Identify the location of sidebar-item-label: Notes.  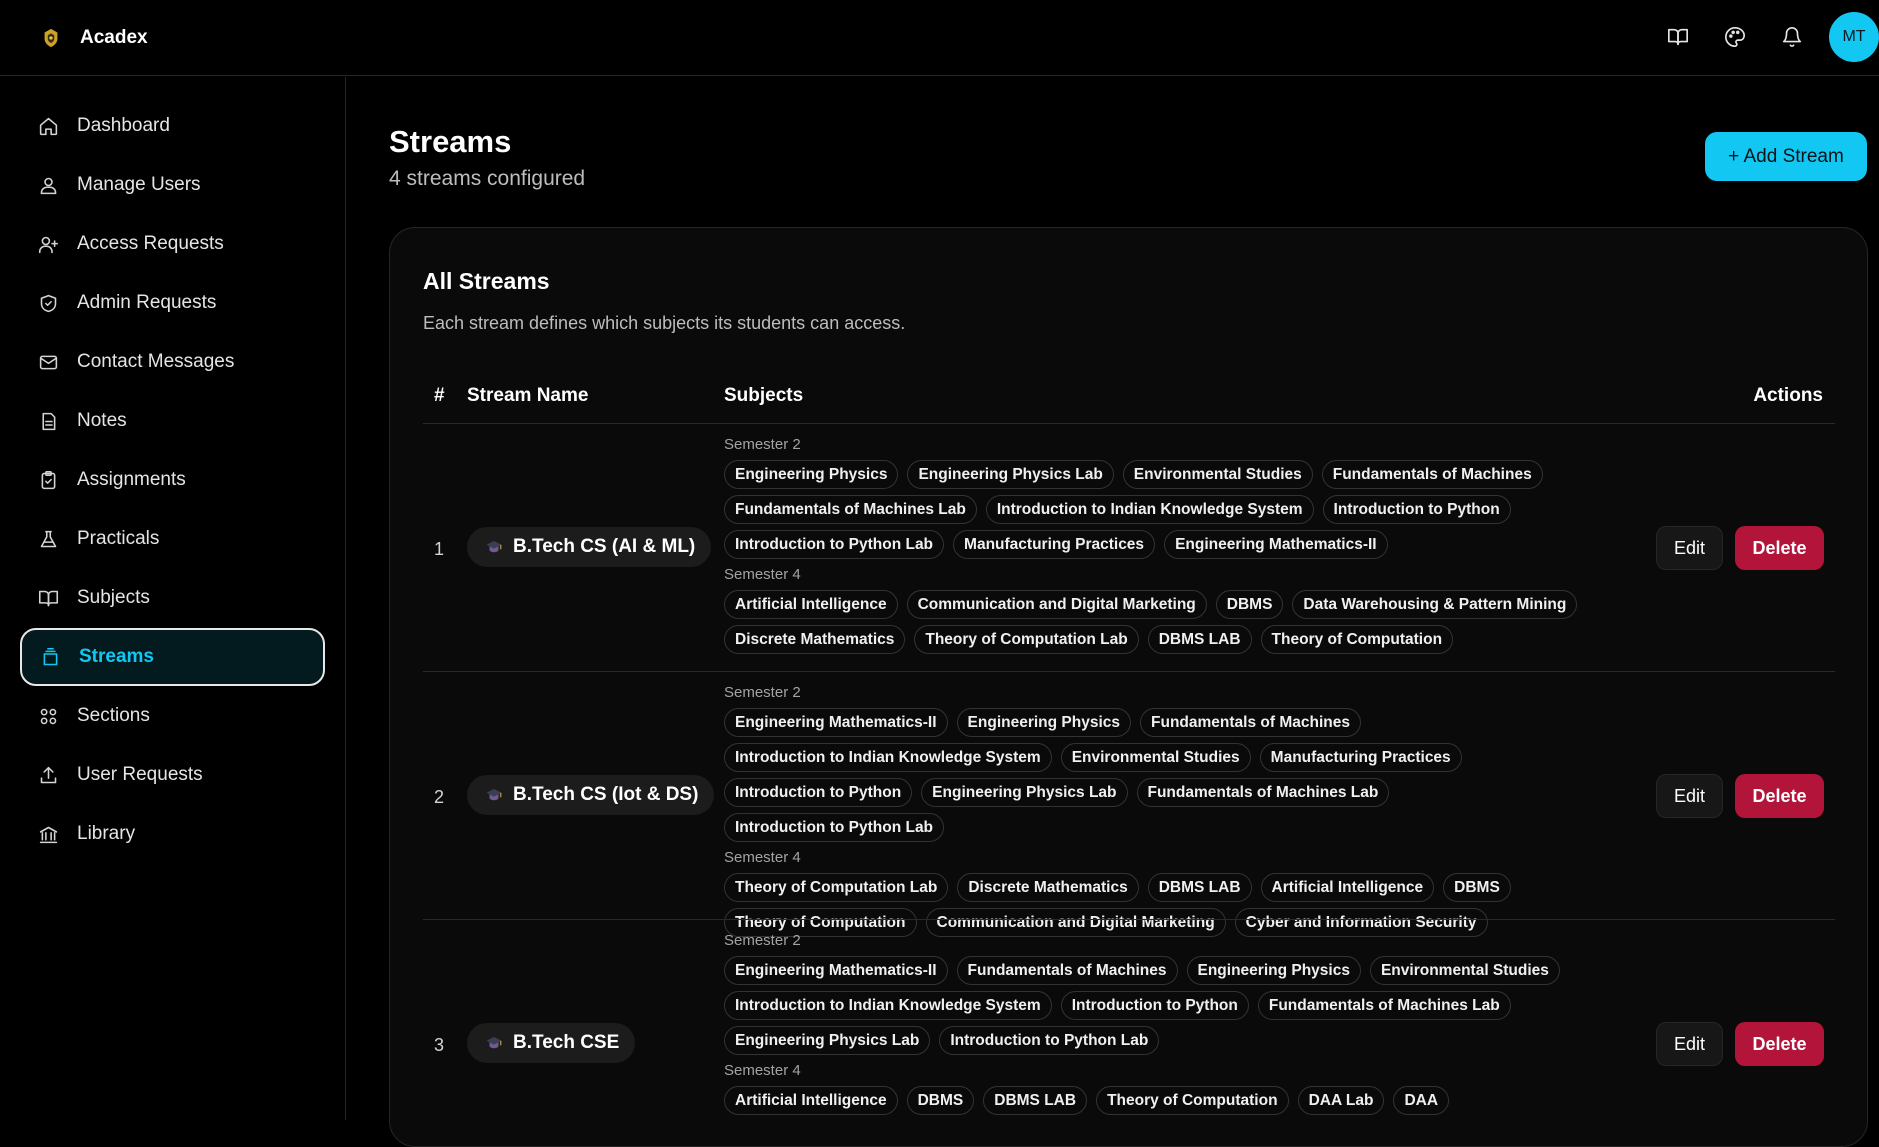
(102, 420).